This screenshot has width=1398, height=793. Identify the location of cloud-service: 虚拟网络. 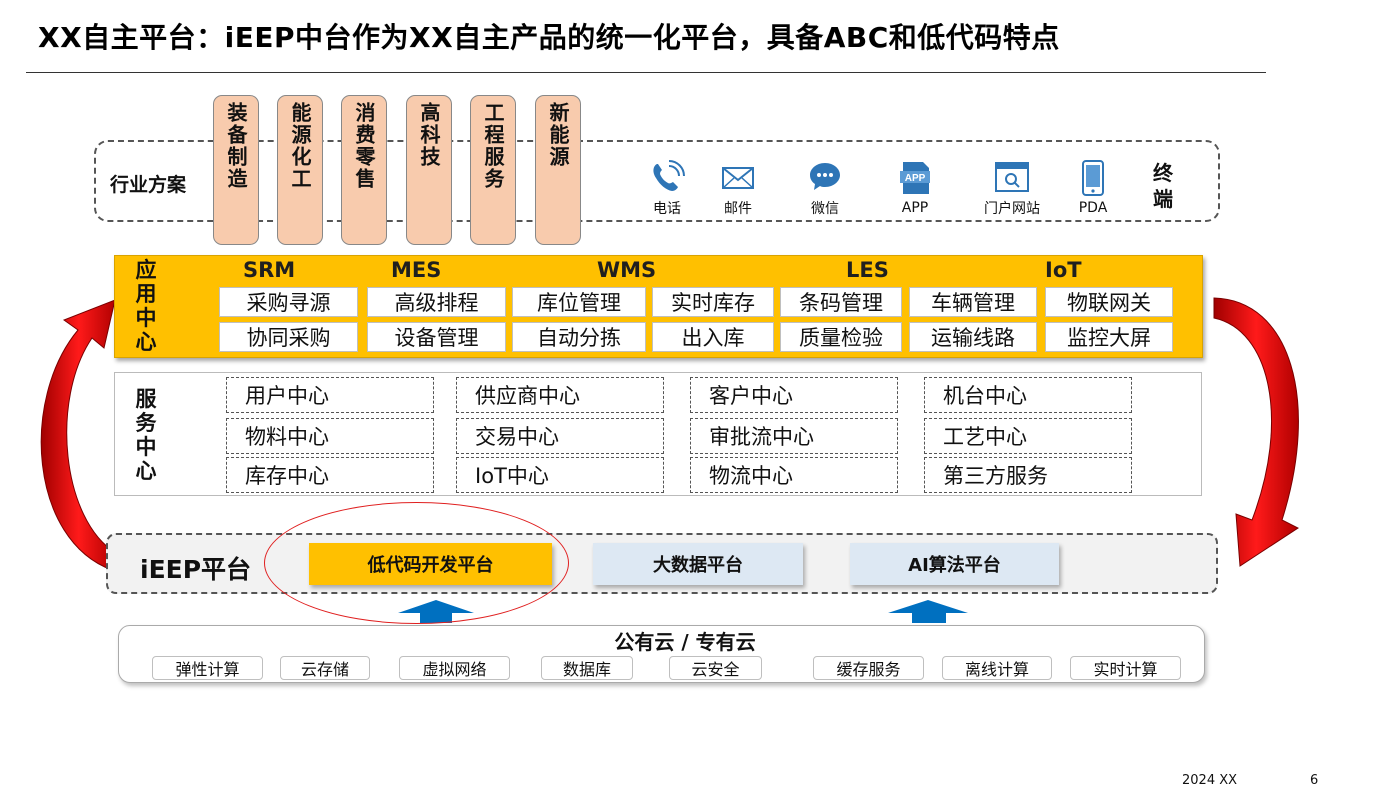
(454, 668).